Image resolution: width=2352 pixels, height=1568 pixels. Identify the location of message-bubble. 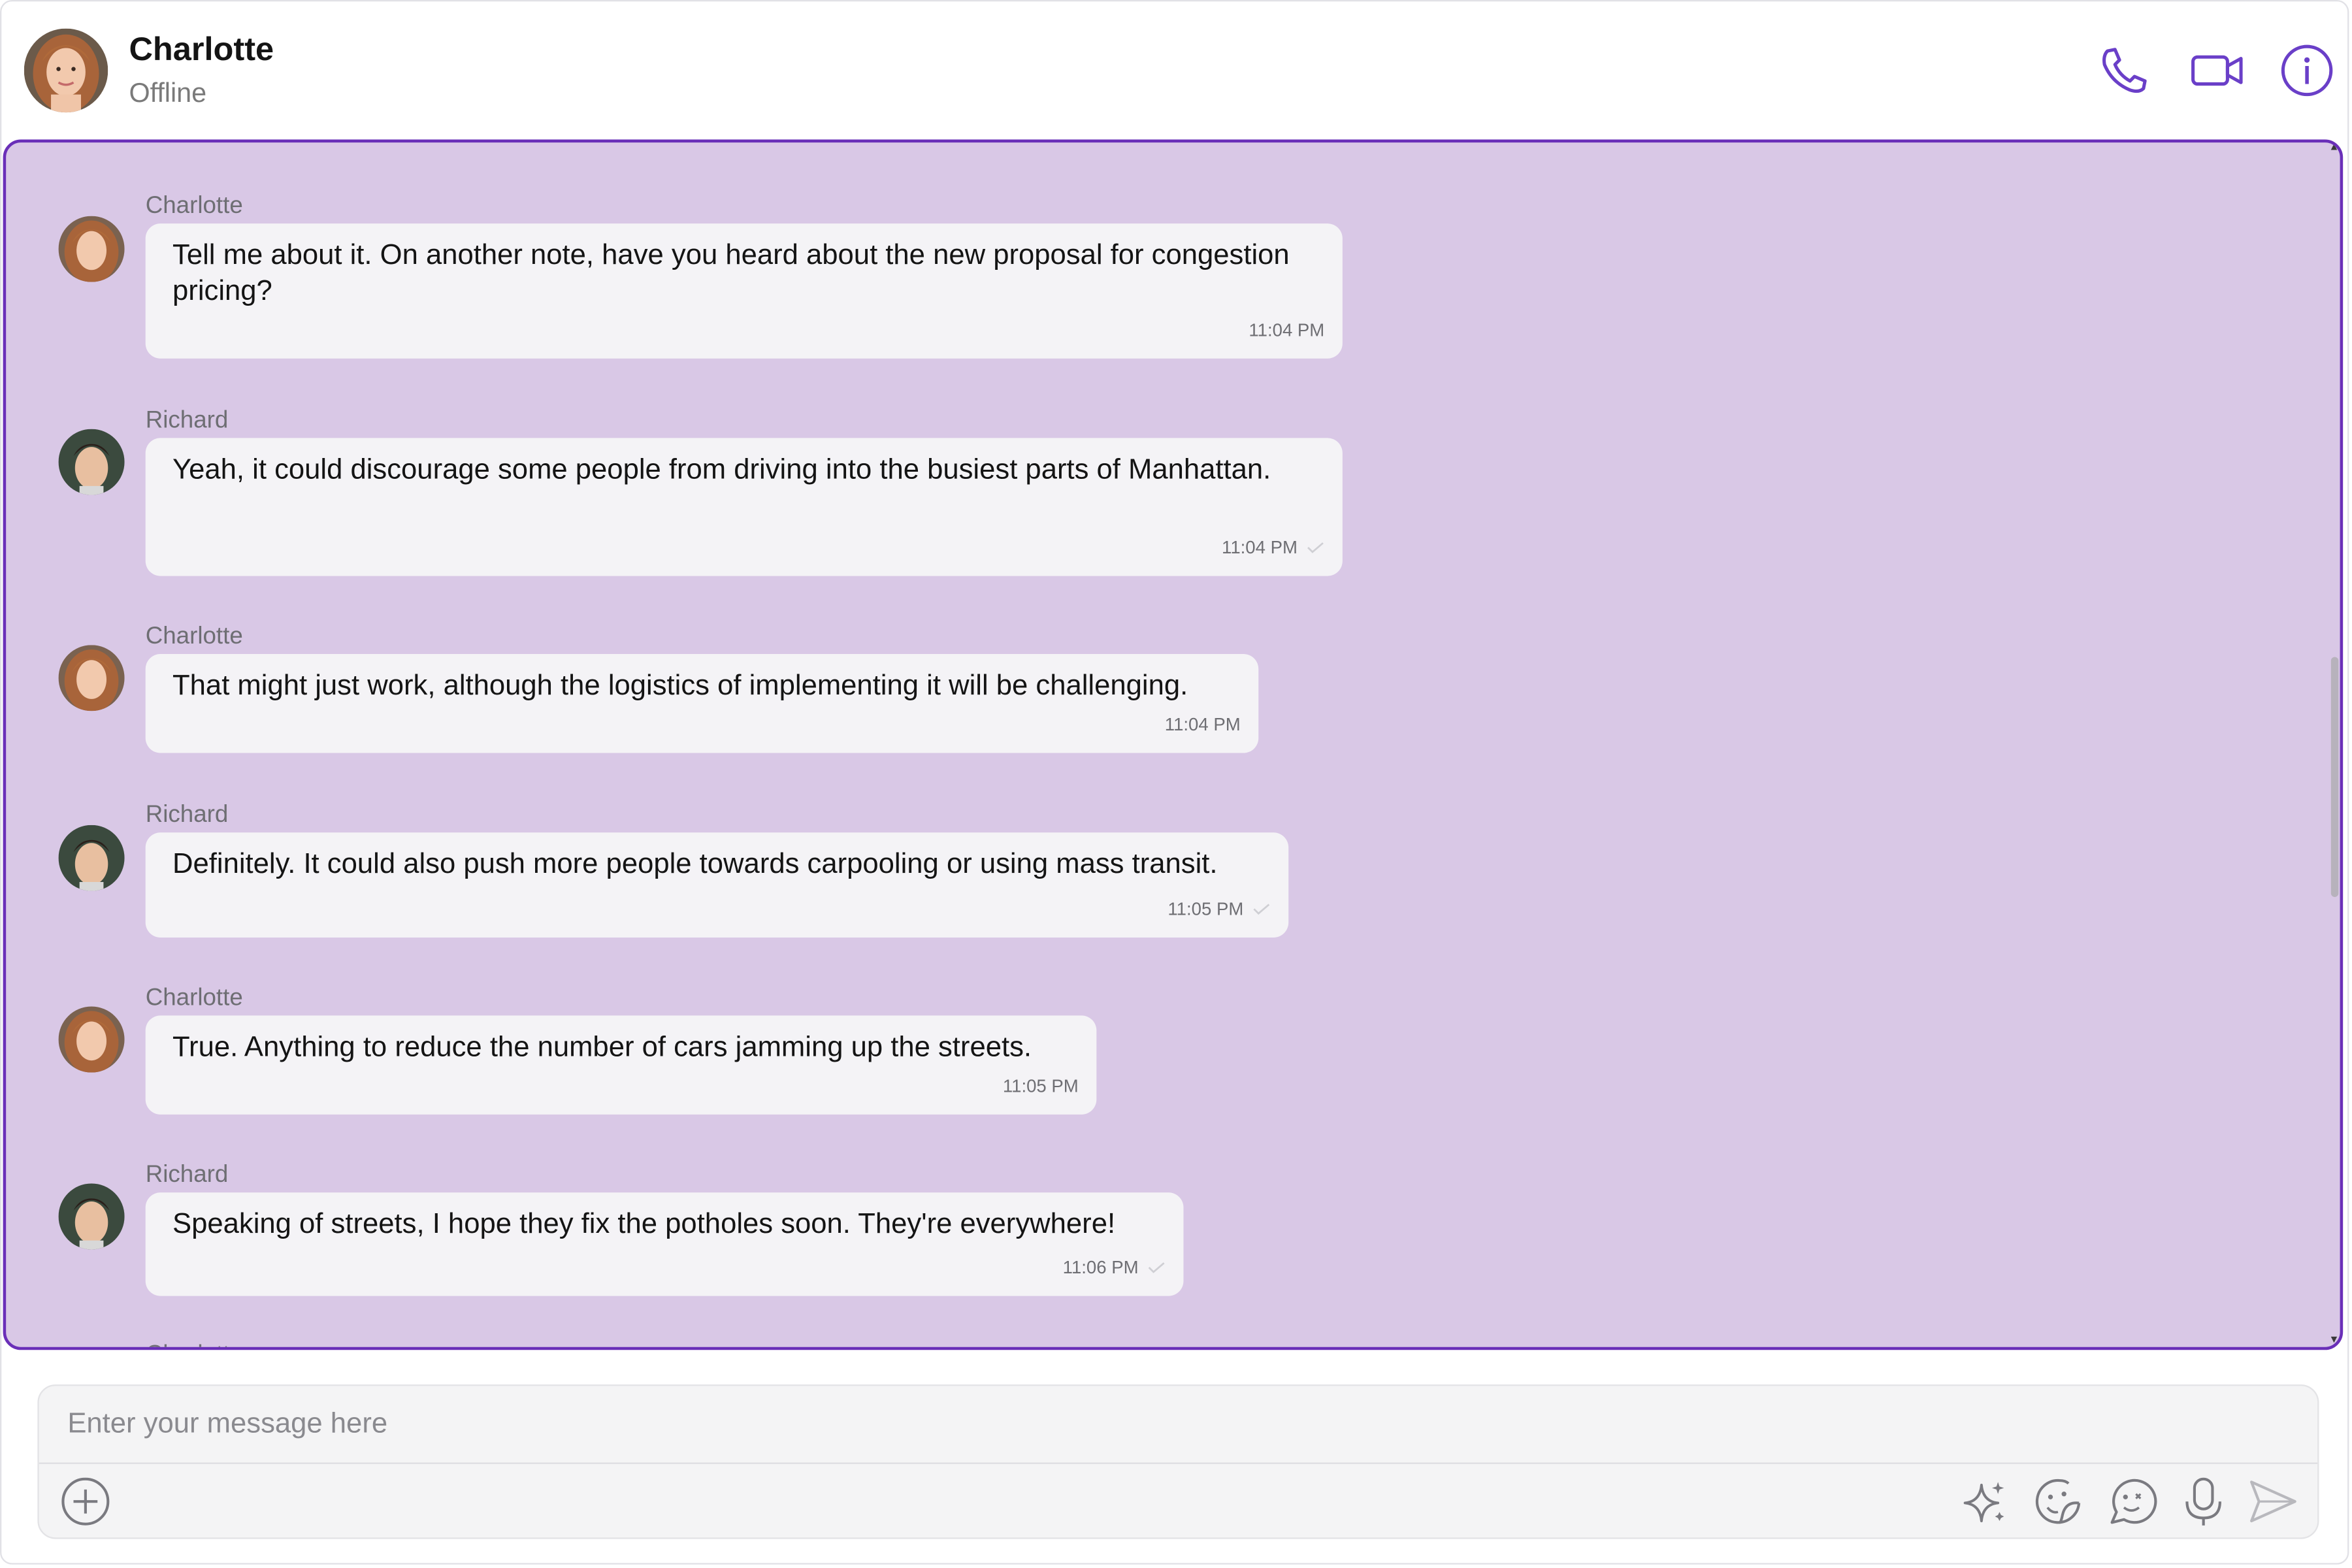
(744, 141).